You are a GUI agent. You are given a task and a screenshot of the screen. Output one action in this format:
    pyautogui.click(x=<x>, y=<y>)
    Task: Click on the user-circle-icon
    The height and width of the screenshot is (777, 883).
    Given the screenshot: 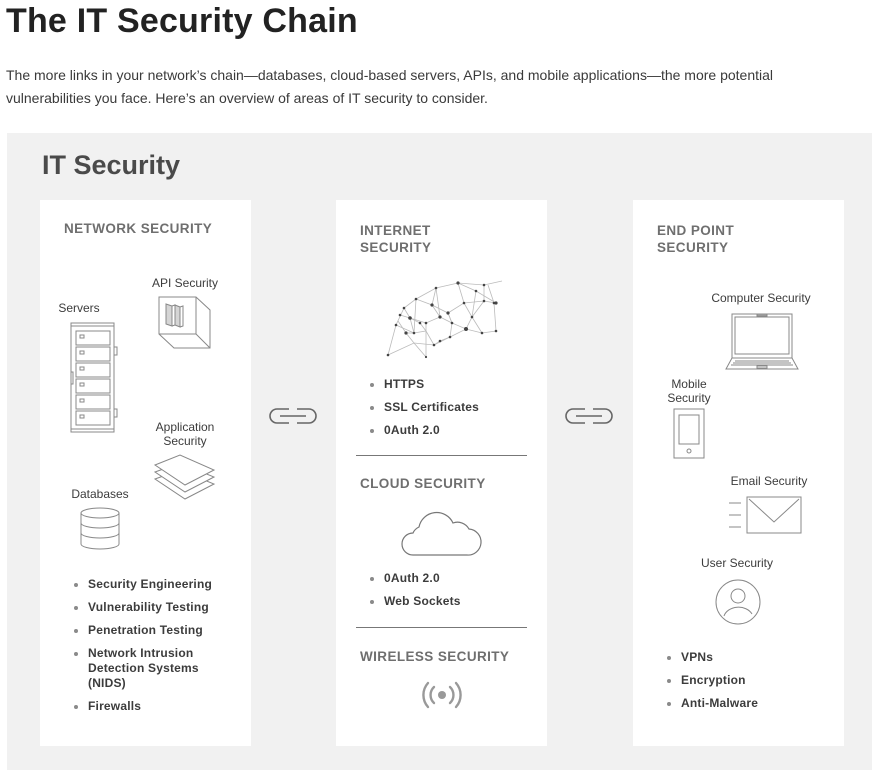 What is the action you would take?
    pyautogui.click(x=738, y=602)
    